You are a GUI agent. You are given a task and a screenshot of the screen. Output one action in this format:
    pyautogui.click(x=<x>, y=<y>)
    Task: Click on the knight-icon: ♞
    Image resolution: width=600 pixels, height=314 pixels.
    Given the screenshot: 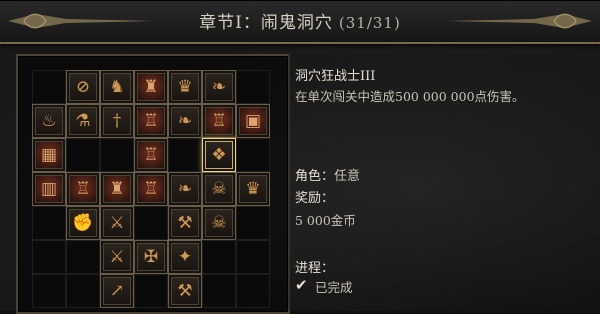 What is the action you would take?
    pyautogui.click(x=117, y=87)
    